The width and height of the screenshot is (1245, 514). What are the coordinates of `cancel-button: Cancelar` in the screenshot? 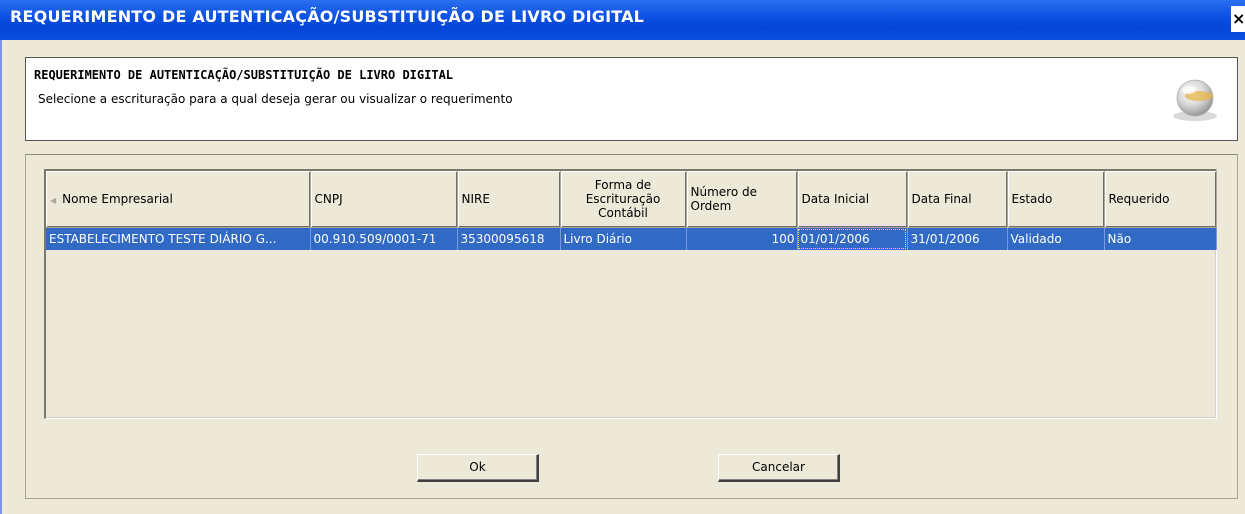 It's located at (779, 468).